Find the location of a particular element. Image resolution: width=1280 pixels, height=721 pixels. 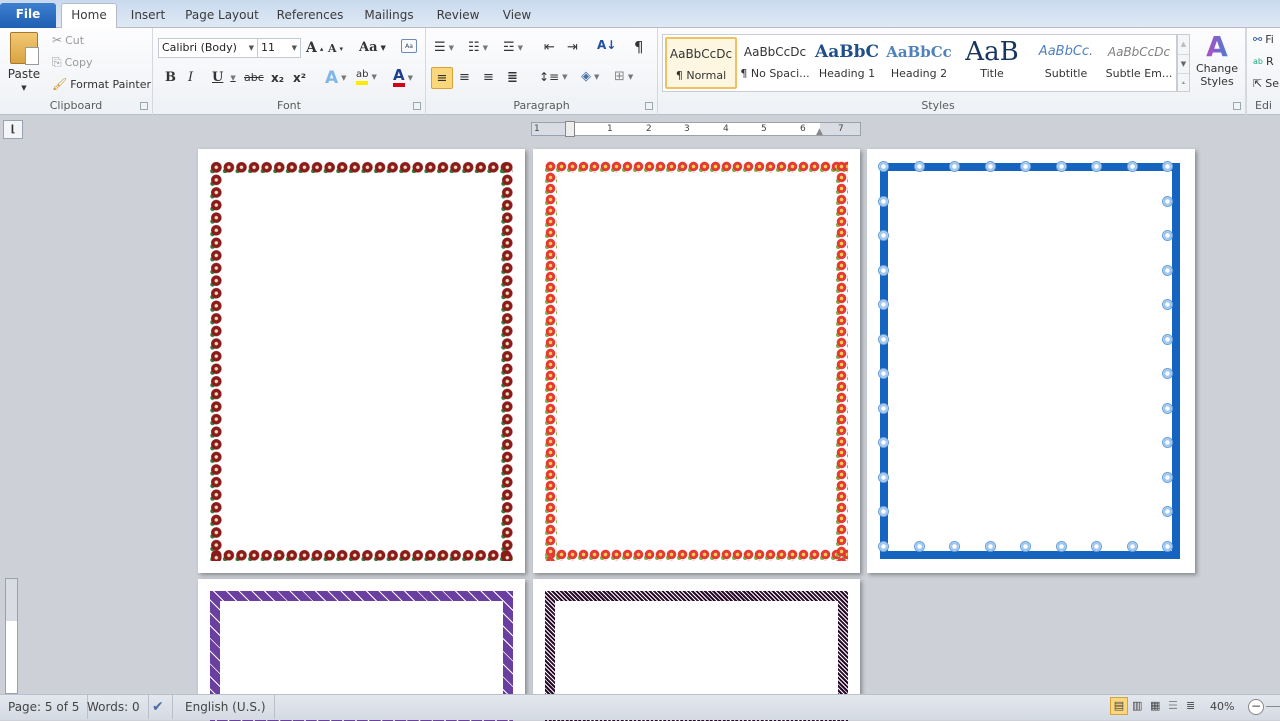

paste-button: Paste ▼ is located at coordinates (24, 62).